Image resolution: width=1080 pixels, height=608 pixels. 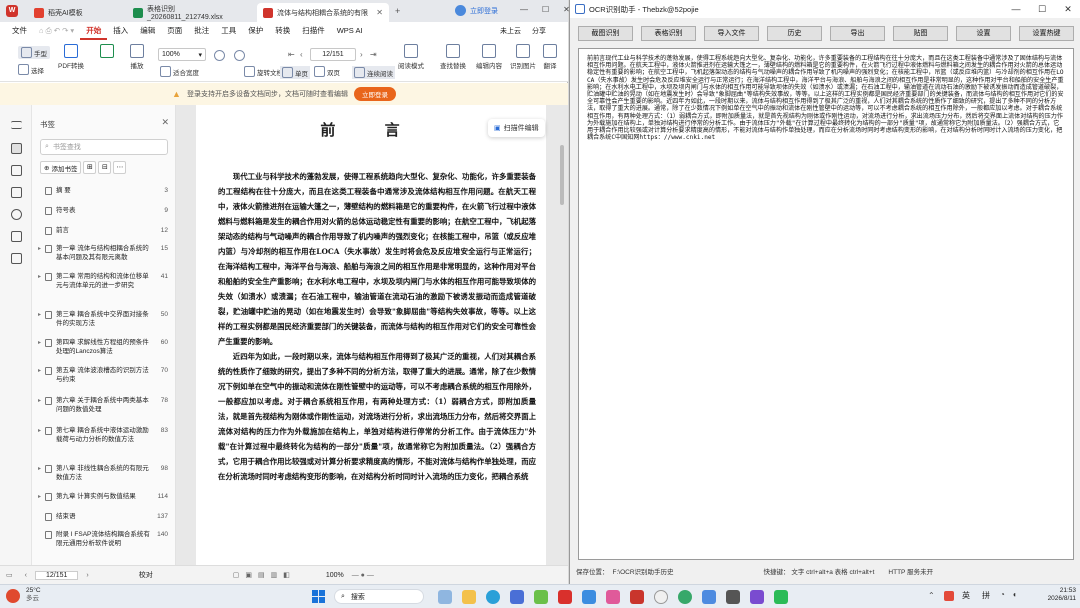 What do you see at coordinates (517, 597) in the screenshot?
I see `store-icon` at bounding box center [517, 597].